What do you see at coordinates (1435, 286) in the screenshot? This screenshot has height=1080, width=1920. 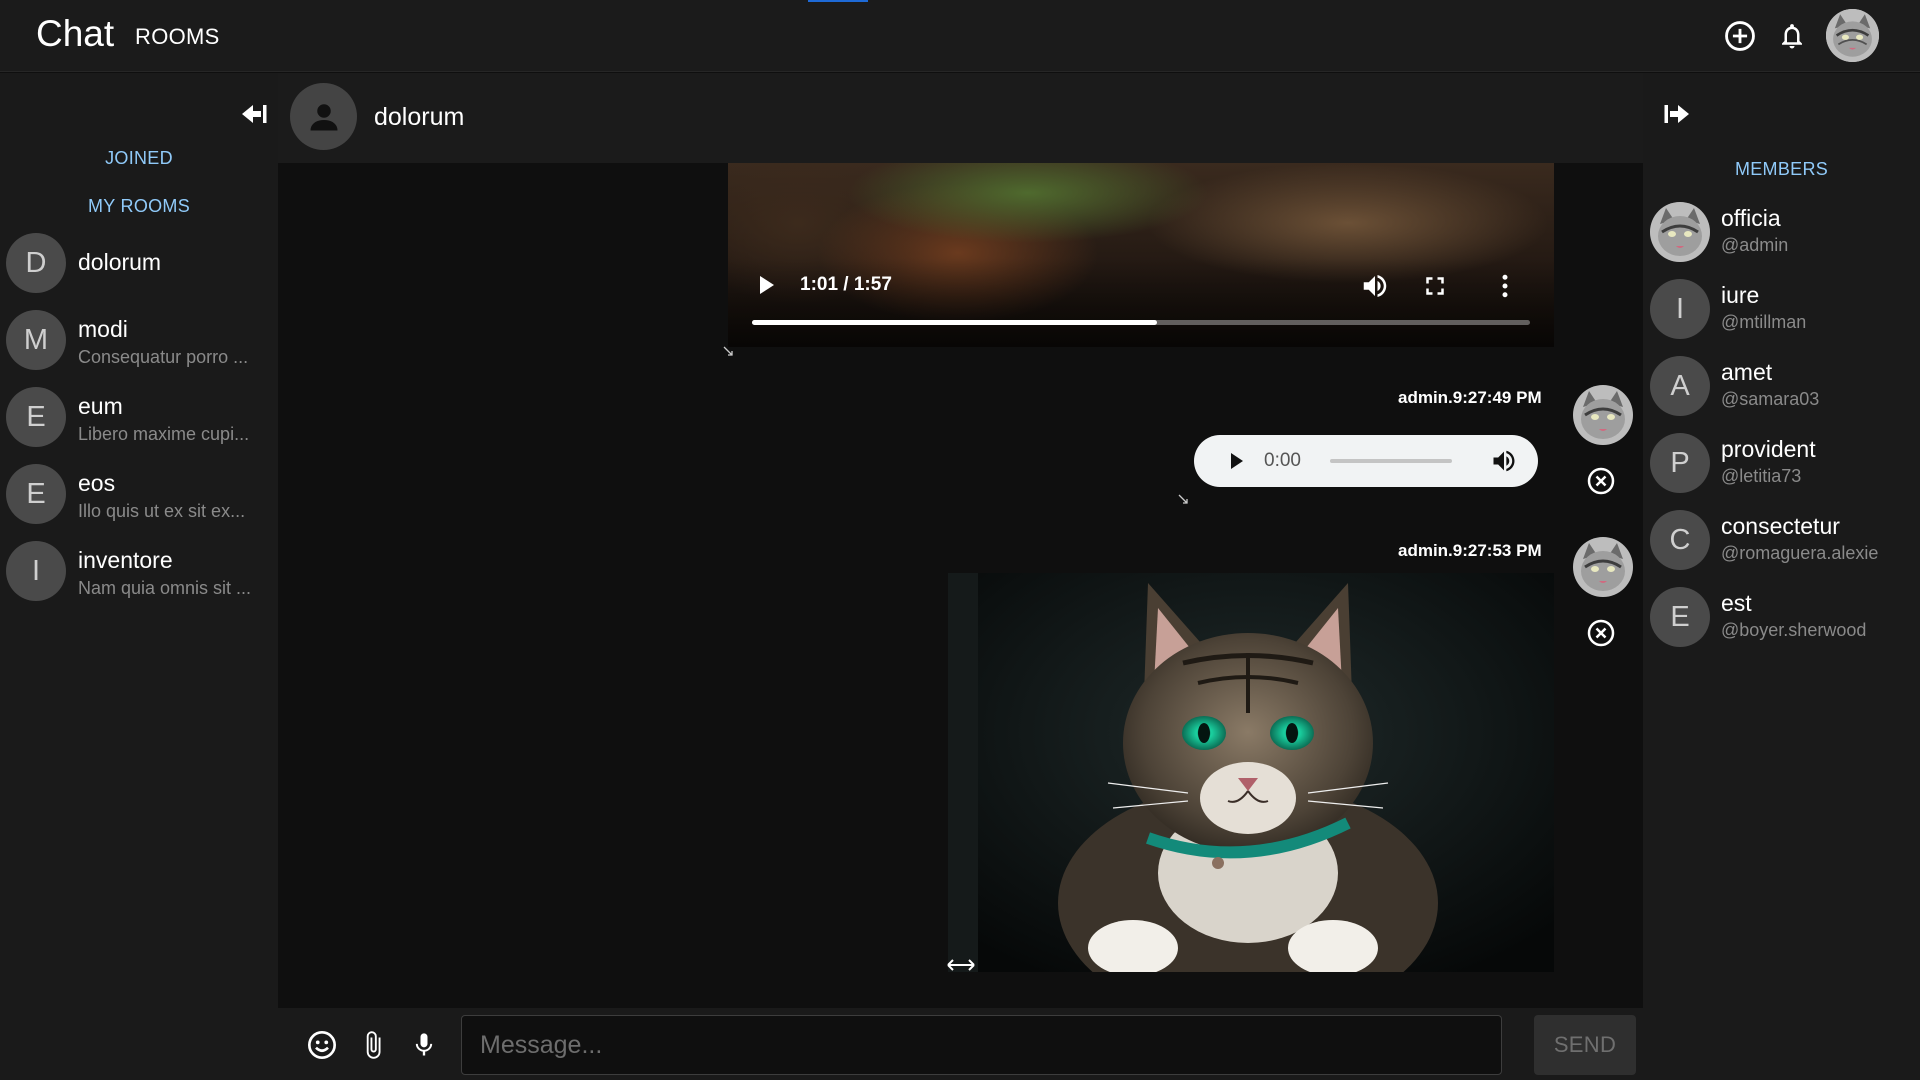 I see `fullscreen-icon` at bounding box center [1435, 286].